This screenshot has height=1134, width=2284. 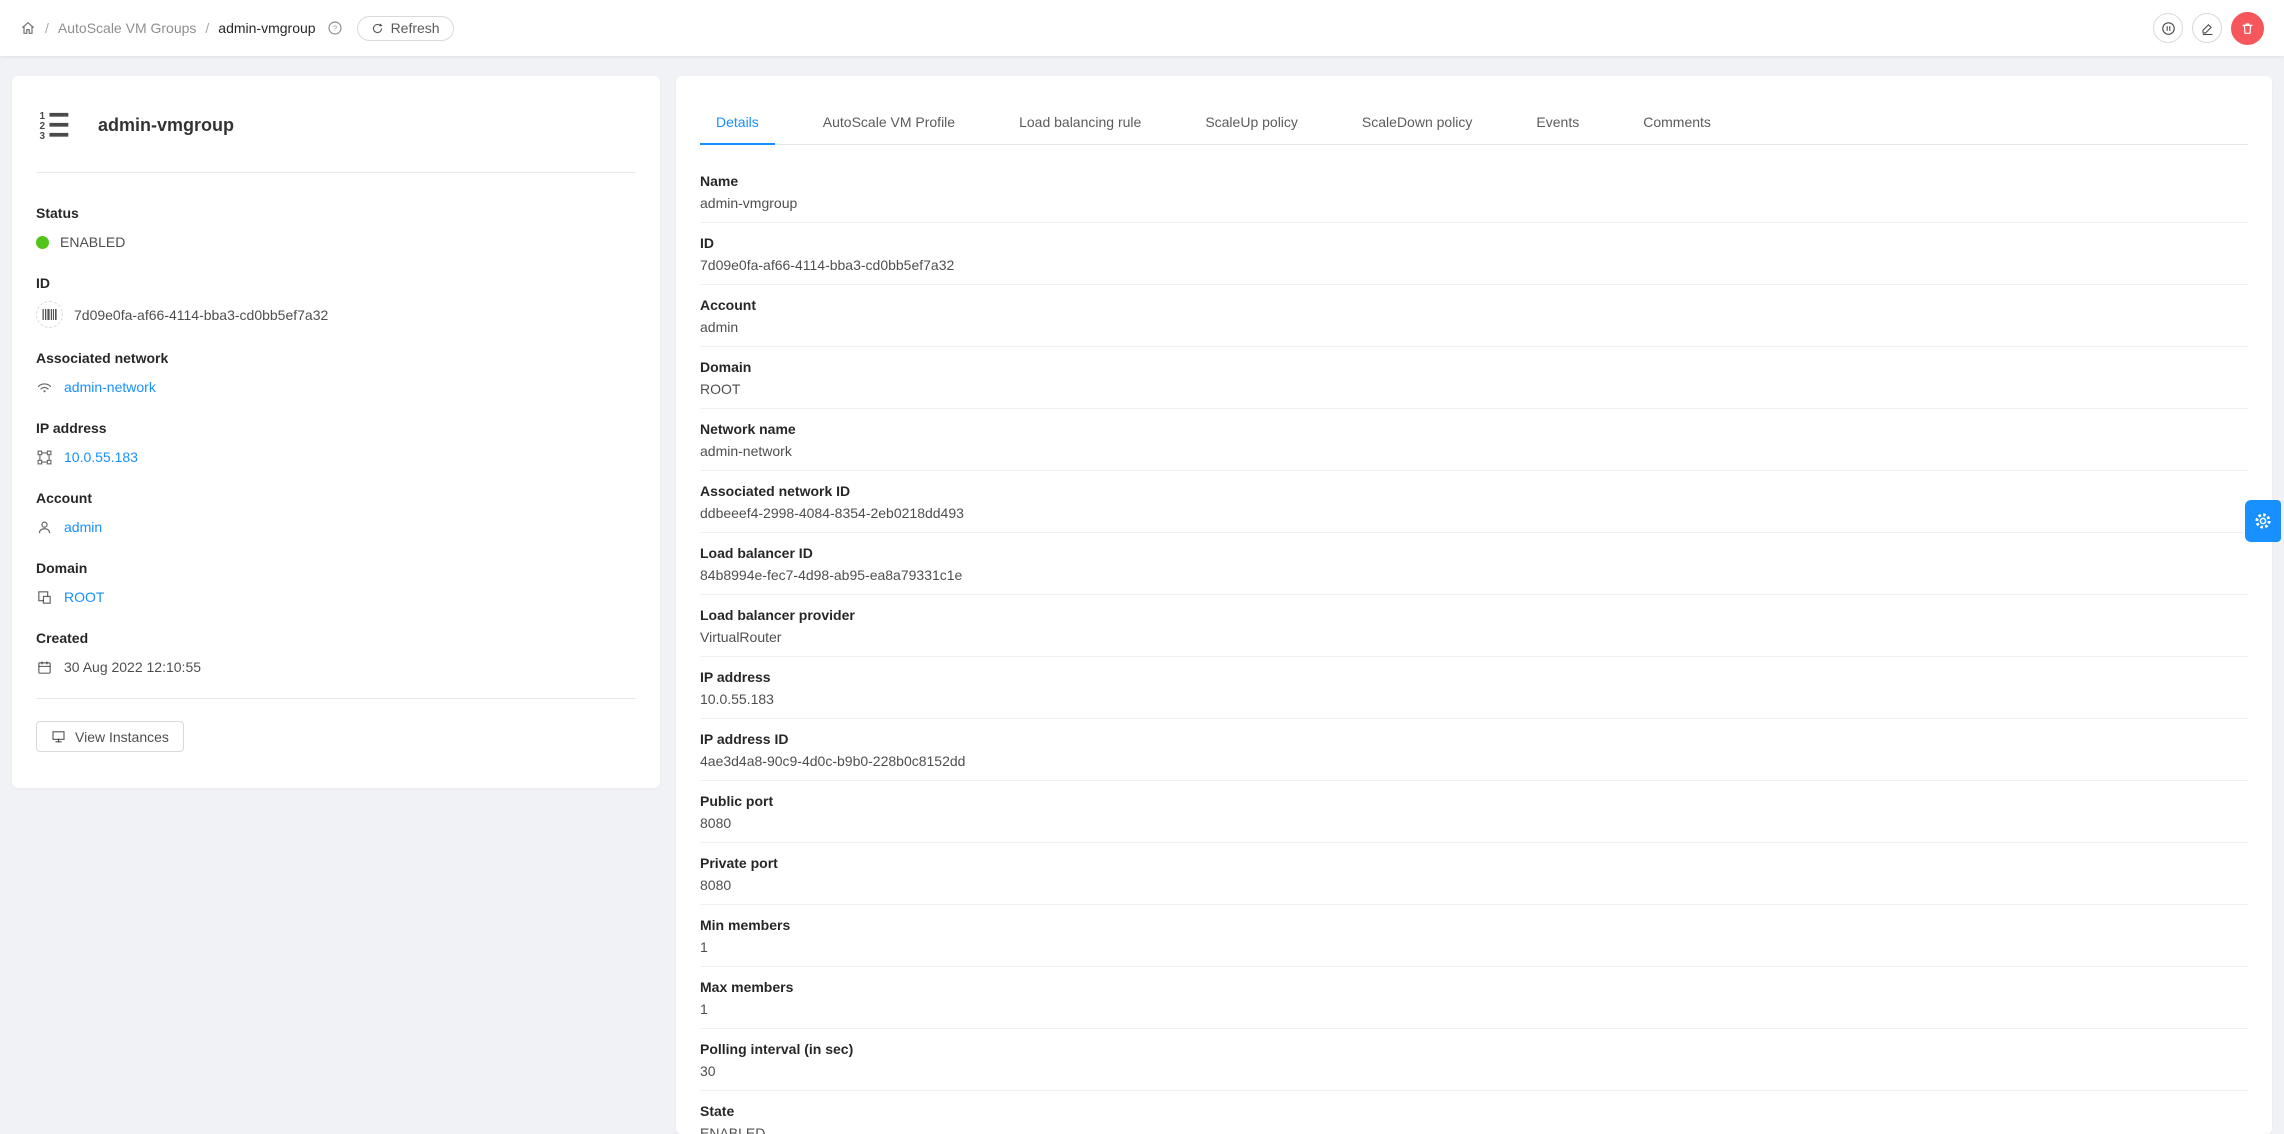 What do you see at coordinates (1474, 254) in the screenshot?
I see `detail-row: ID 7d09e0fa-af66-4114-bba3-cd0bb5ef7a32` at bounding box center [1474, 254].